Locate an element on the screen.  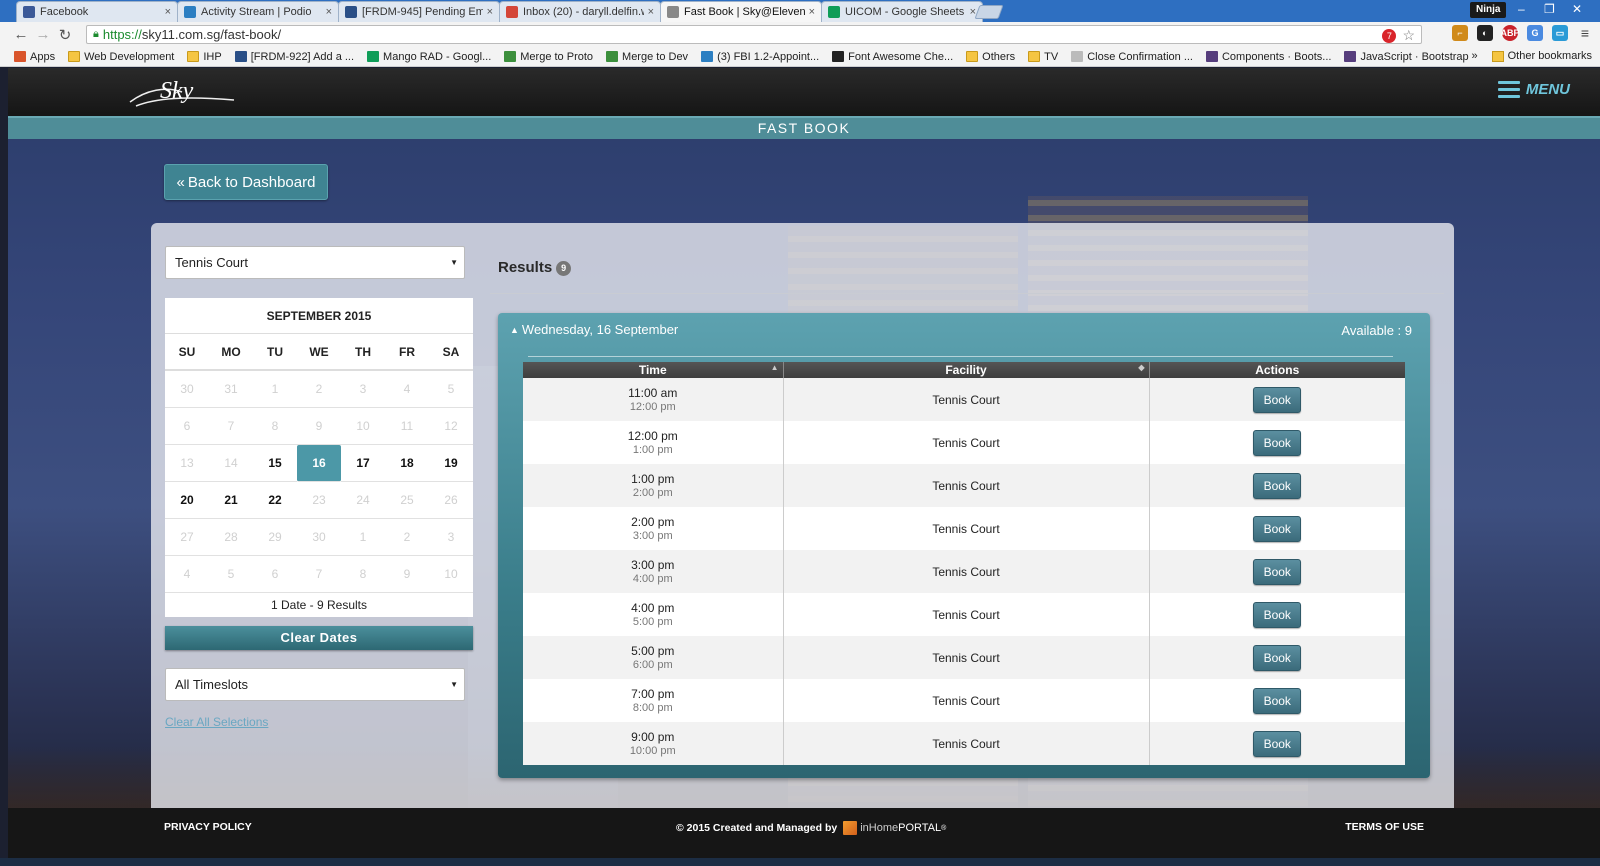
address-bar: 🔒︎ https:// sky11.com.sg/fast-book/ 7 ☆ is located at coordinates (754, 34).